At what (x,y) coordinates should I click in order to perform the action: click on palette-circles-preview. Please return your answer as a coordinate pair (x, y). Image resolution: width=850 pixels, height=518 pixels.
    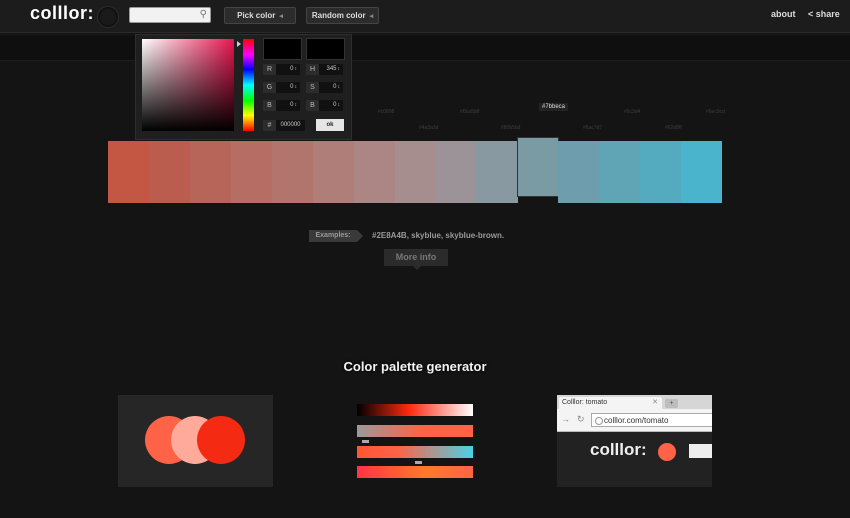
    Looking at the image, I should click on (195, 441).